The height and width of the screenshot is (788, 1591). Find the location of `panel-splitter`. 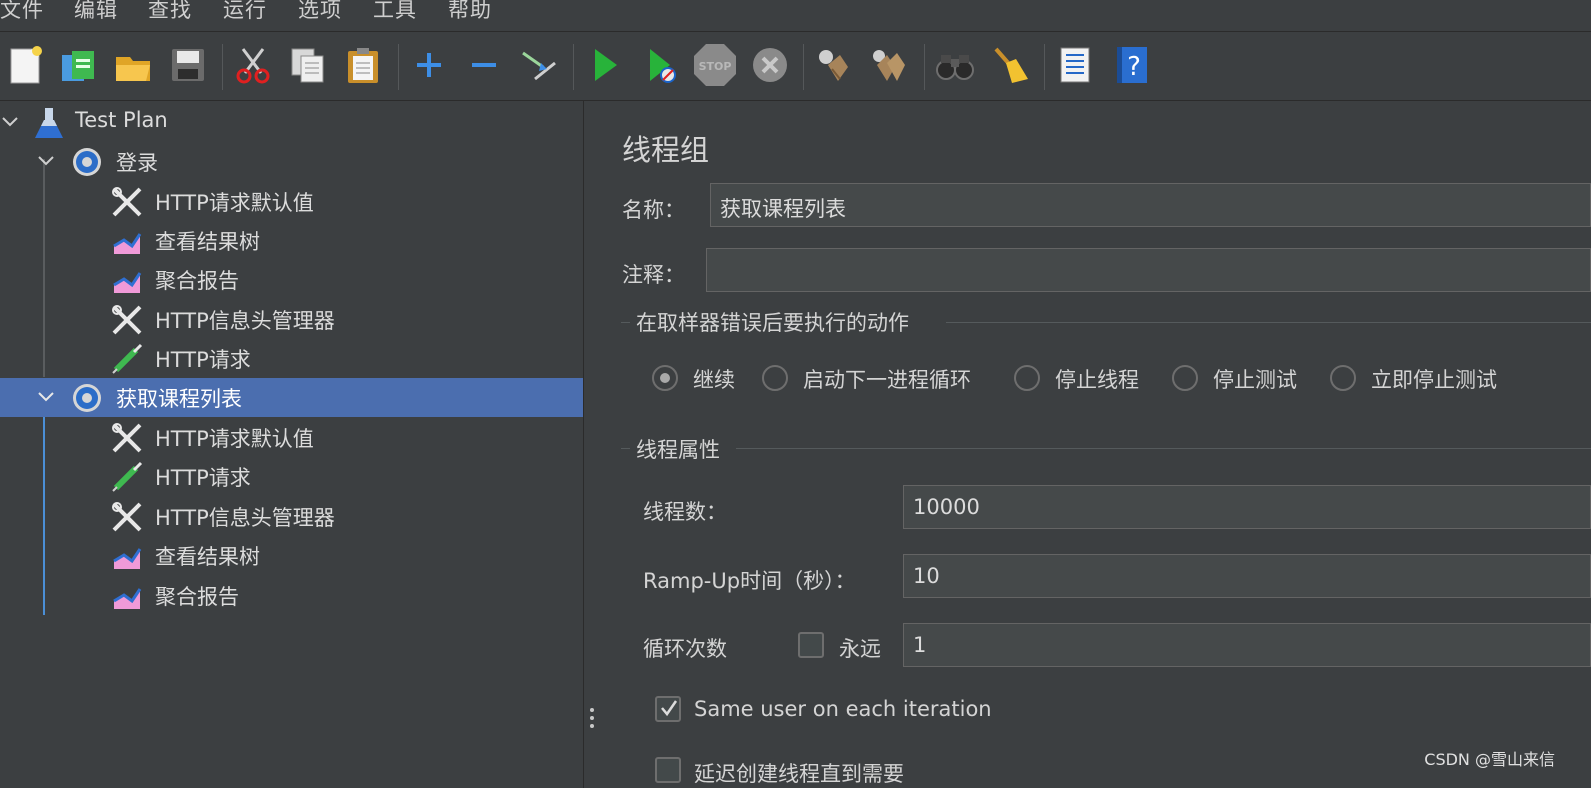

panel-splitter is located at coordinates (592, 444).